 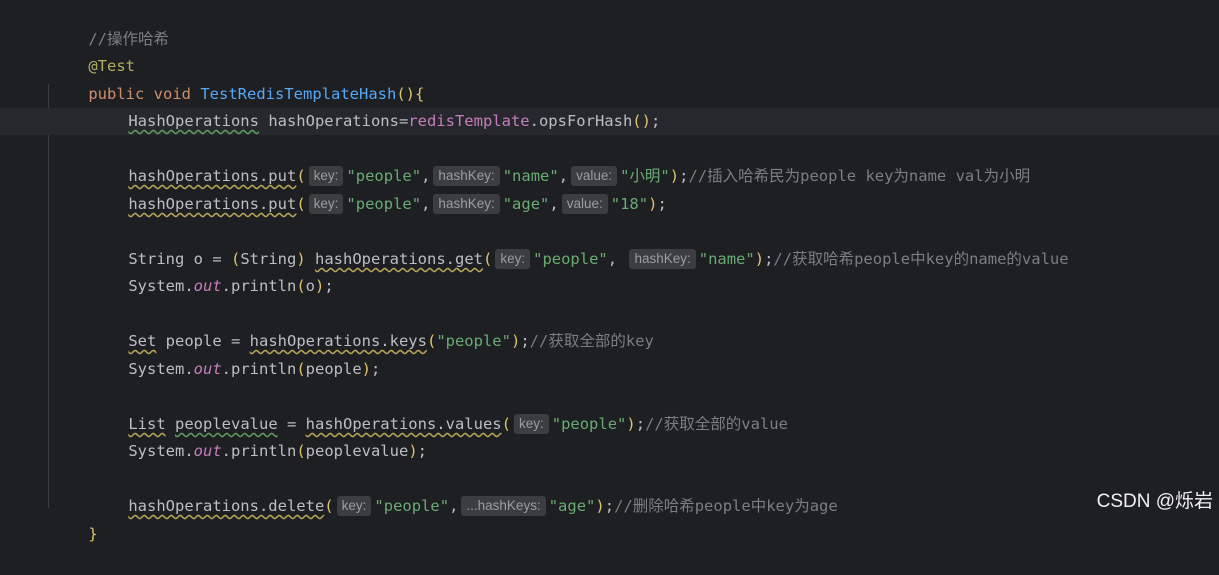 I want to click on watermark: CSDN @烁岩, so click(x=1154, y=501).